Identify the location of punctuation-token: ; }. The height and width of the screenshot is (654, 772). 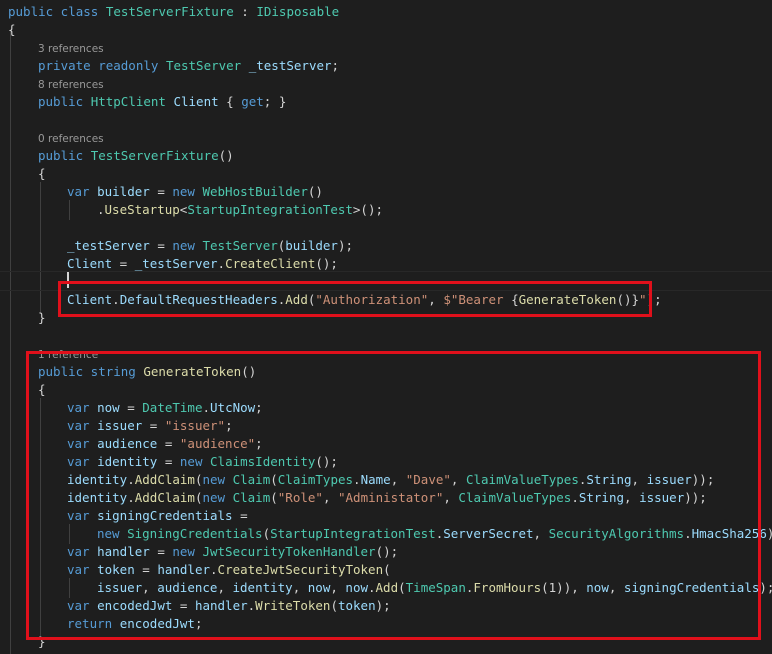
(275, 101).